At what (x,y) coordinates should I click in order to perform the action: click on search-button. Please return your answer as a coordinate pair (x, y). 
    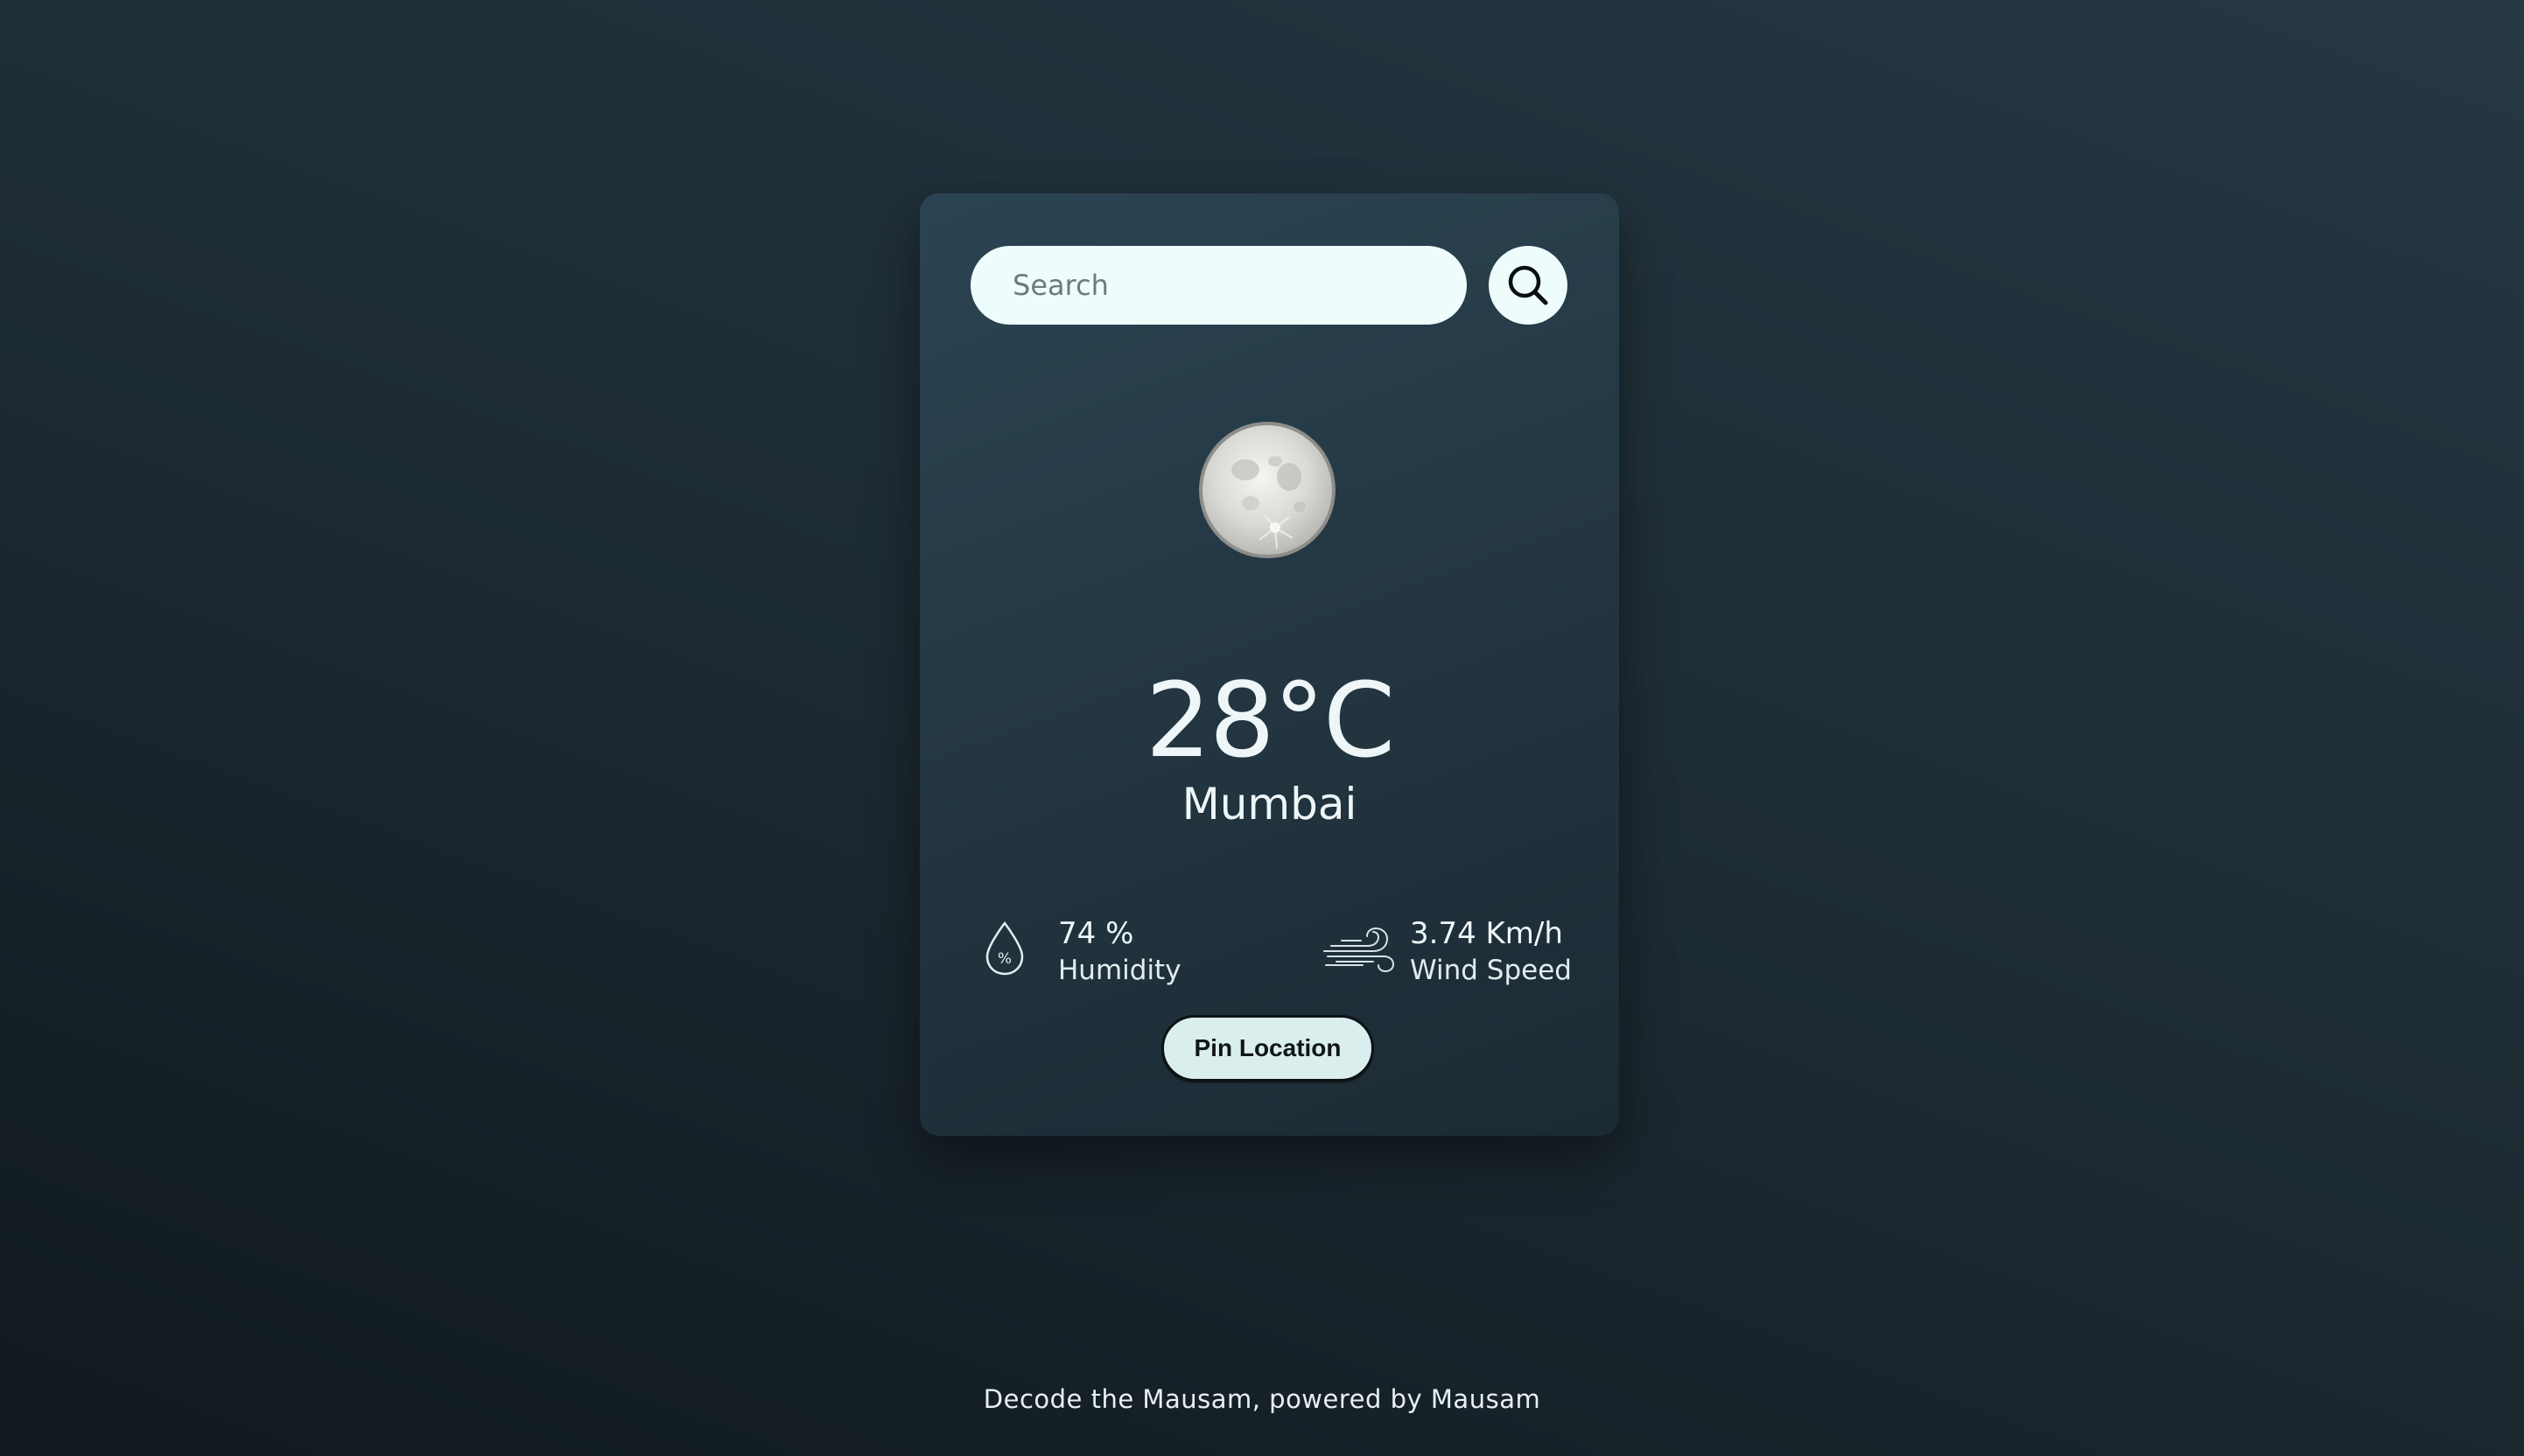
    Looking at the image, I should click on (1528, 285).